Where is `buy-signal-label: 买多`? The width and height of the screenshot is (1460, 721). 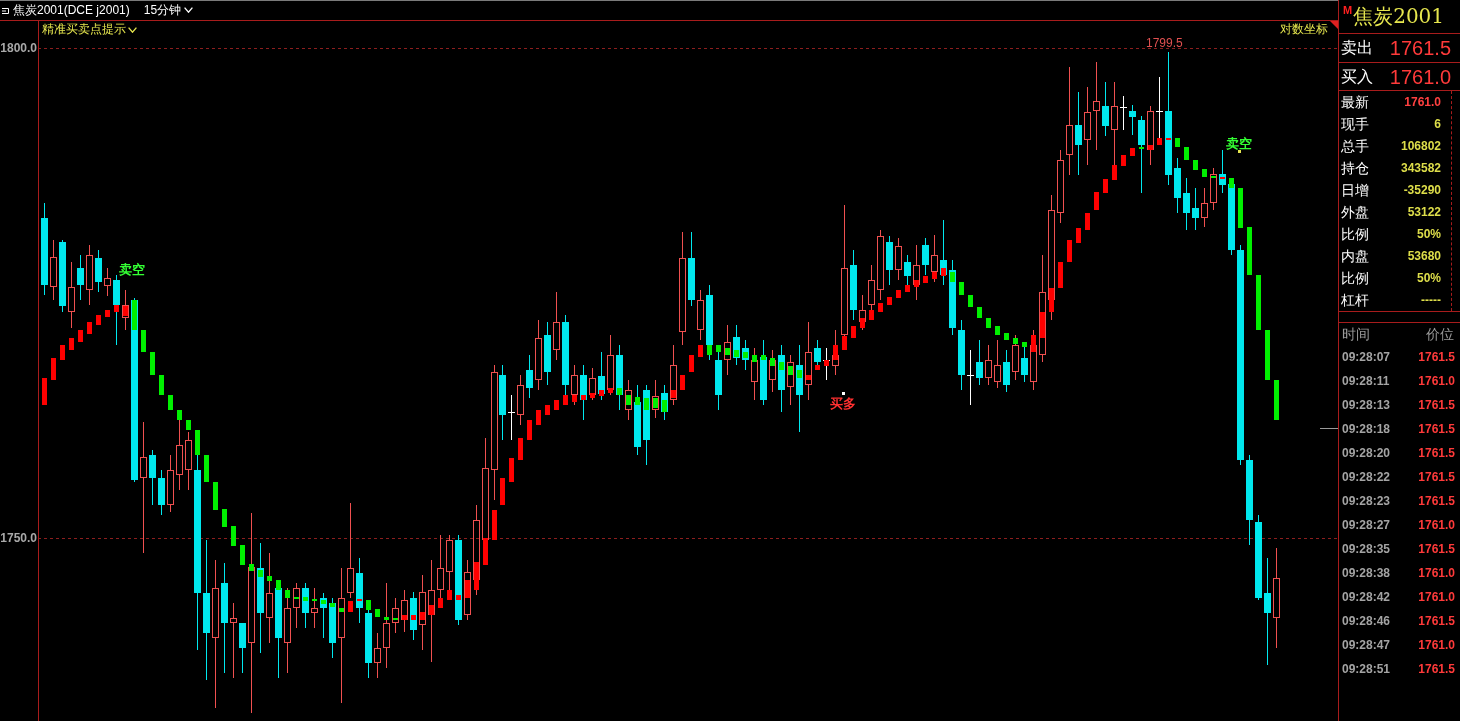 buy-signal-label: 买多 is located at coordinates (843, 403).